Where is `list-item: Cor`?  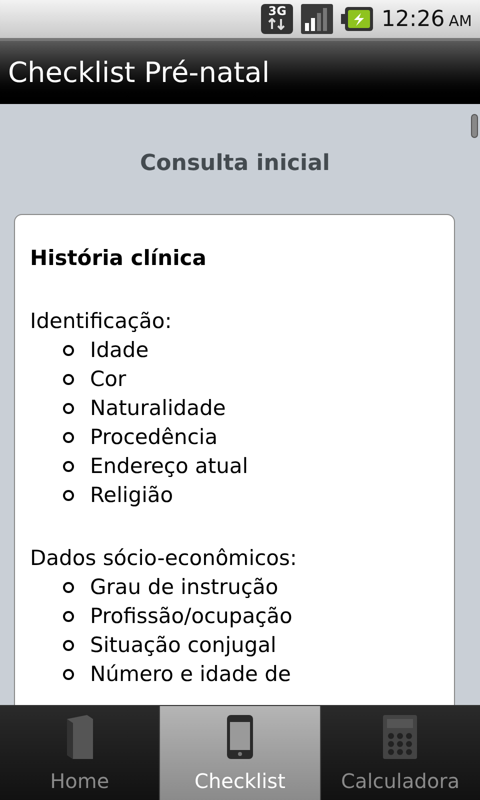
list-item: Cor is located at coordinates (108, 379).